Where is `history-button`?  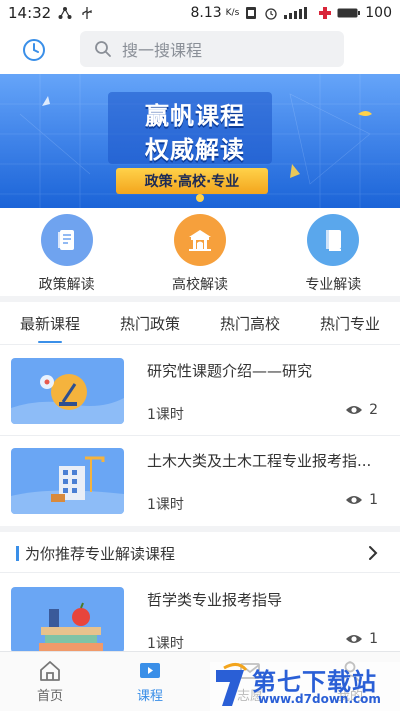
history-button is located at coordinates (34, 50).